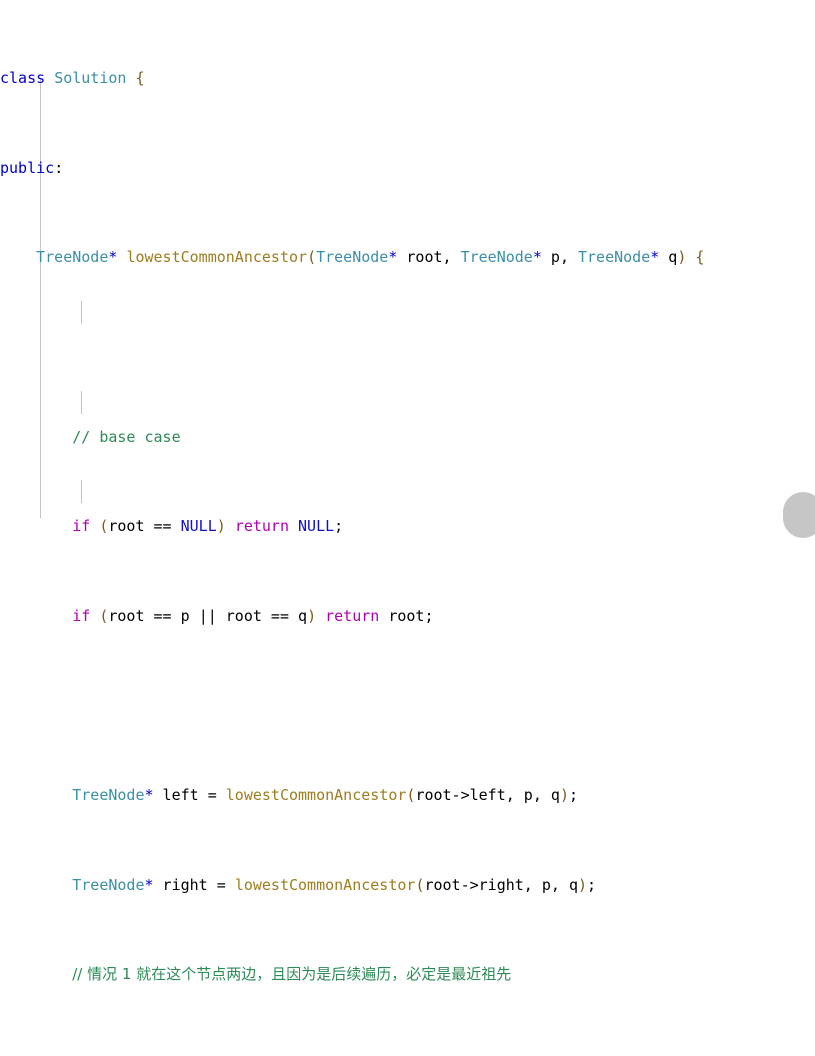  I want to click on code-line-2: public:, so click(407, 168).